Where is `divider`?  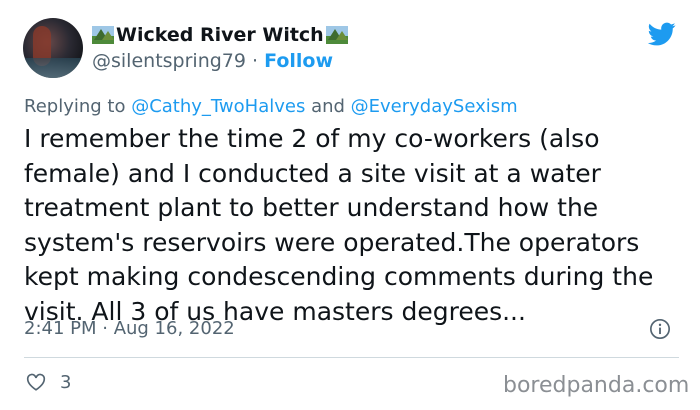 divider is located at coordinates (351, 357).